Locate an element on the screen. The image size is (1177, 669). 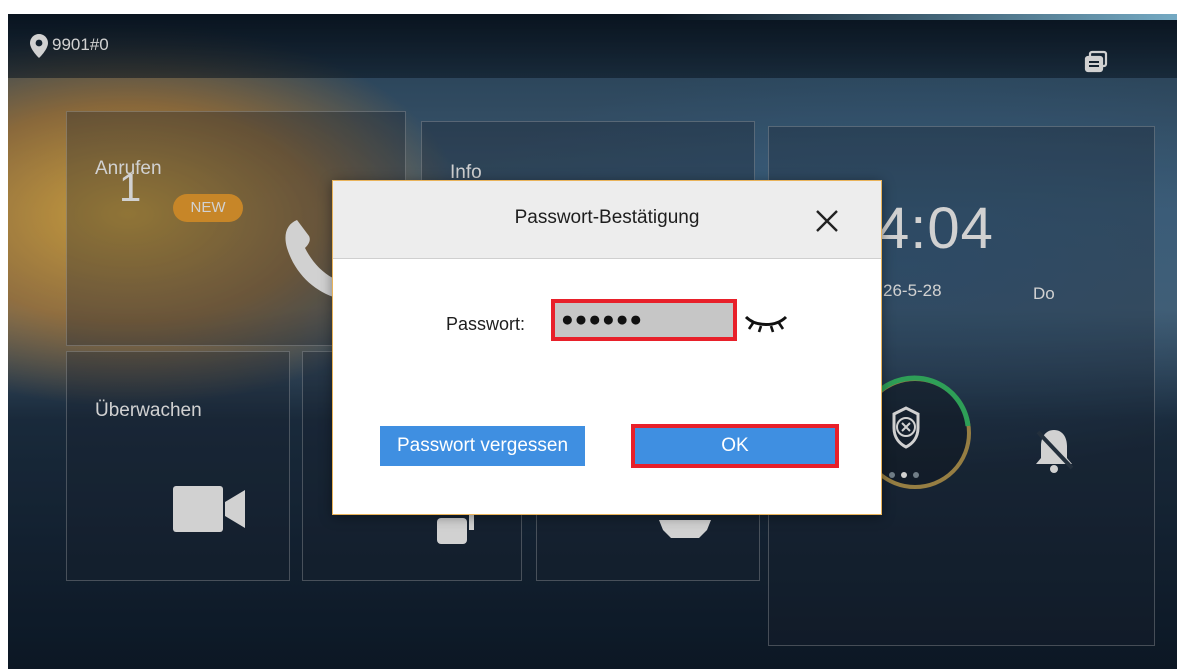
password-field is located at coordinates (644, 320).